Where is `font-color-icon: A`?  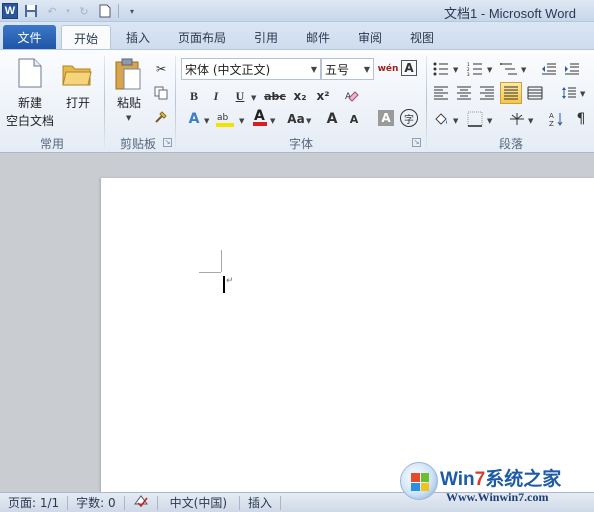
font-color-icon: A is located at coordinates (260, 117).